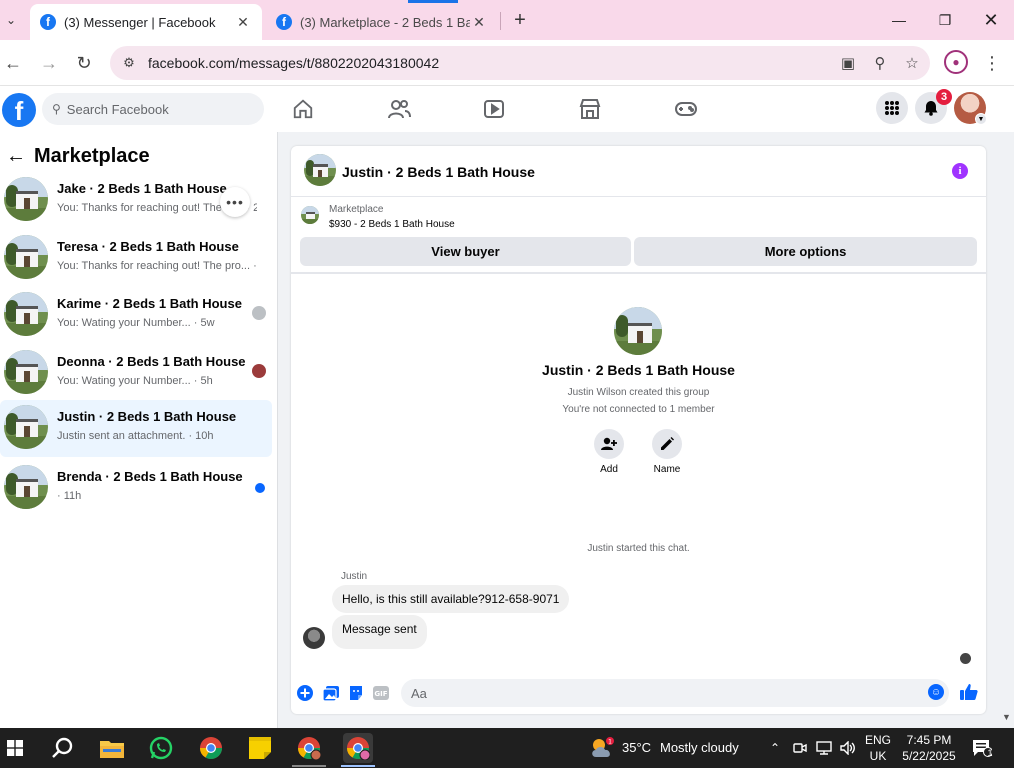  Describe the element at coordinates (13, 63) in the screenshot. I see `back-icon: ←` at that location.